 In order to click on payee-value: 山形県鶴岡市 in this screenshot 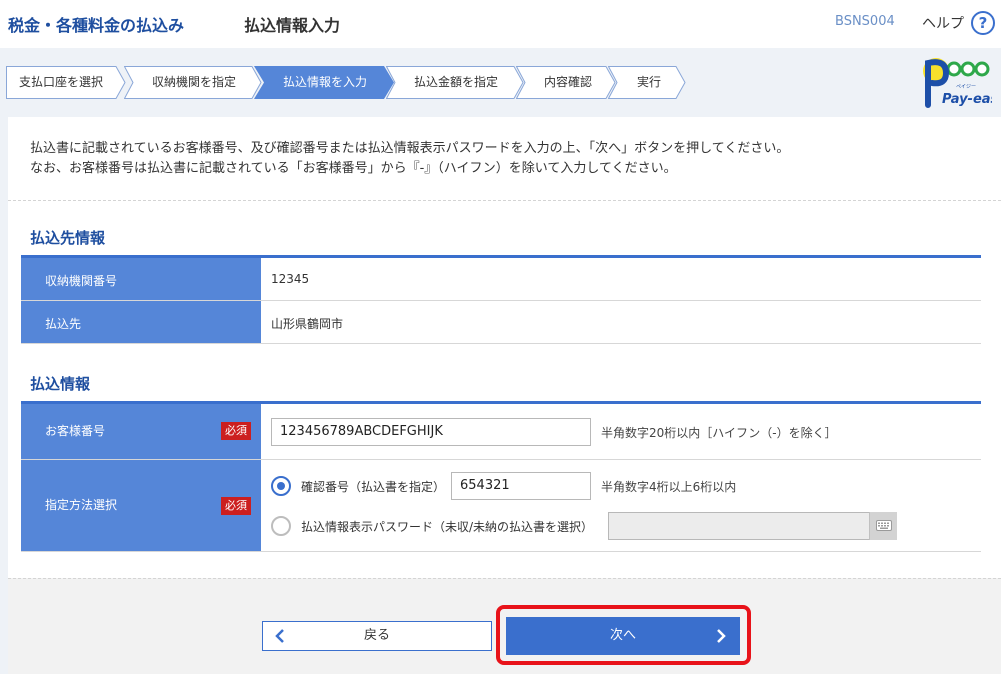, I will do `click(307, 324)`.